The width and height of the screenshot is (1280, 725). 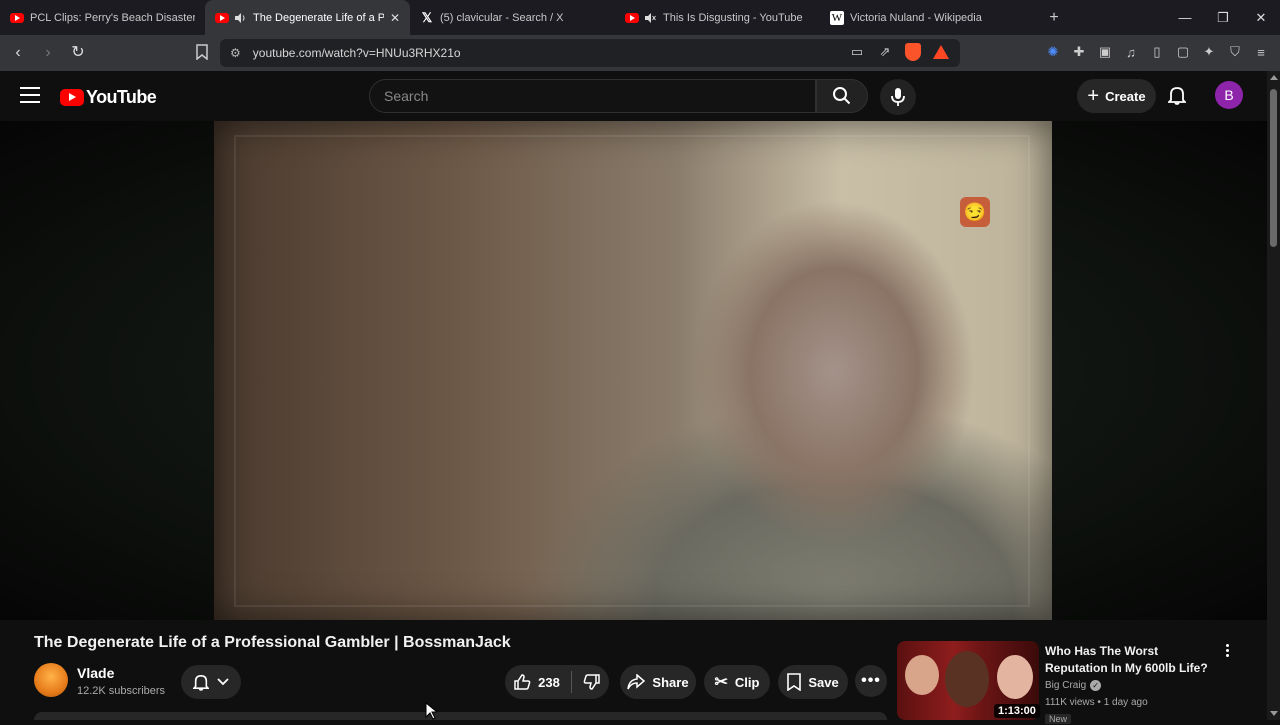 I want to click on forward-icon: ›, so click(x=48, y=53).